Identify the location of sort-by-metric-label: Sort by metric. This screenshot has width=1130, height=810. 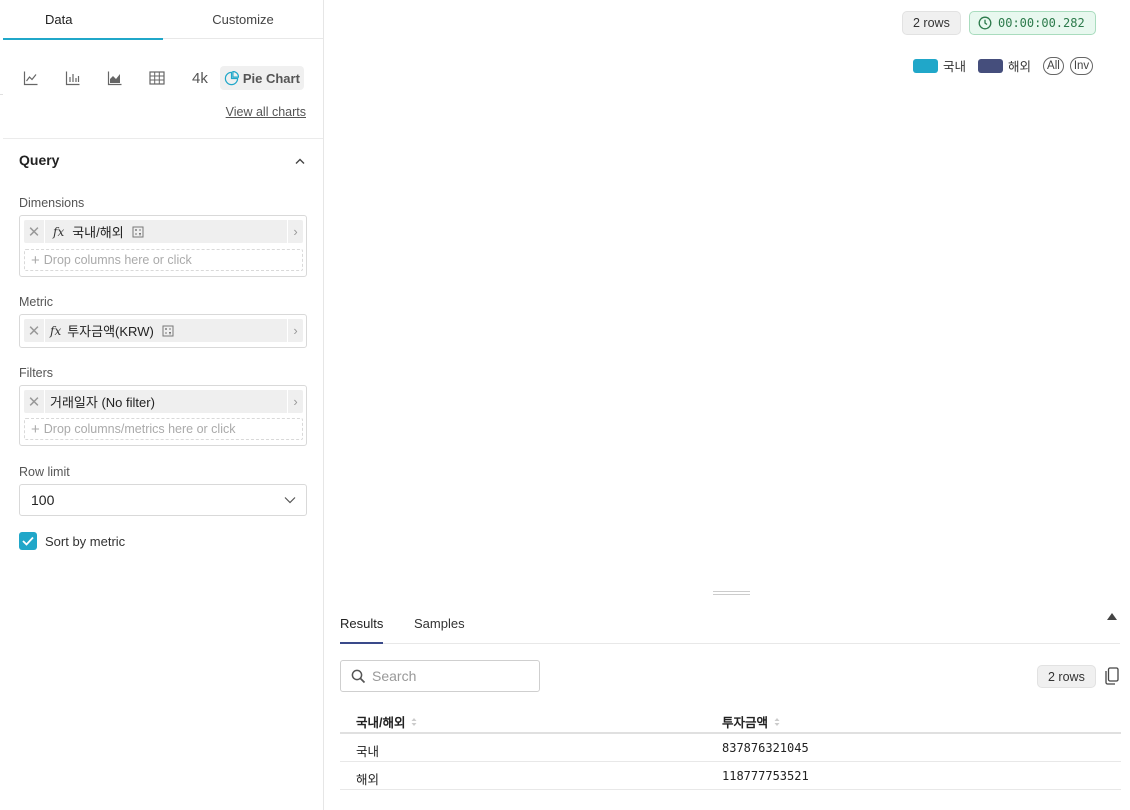
(85, 541).